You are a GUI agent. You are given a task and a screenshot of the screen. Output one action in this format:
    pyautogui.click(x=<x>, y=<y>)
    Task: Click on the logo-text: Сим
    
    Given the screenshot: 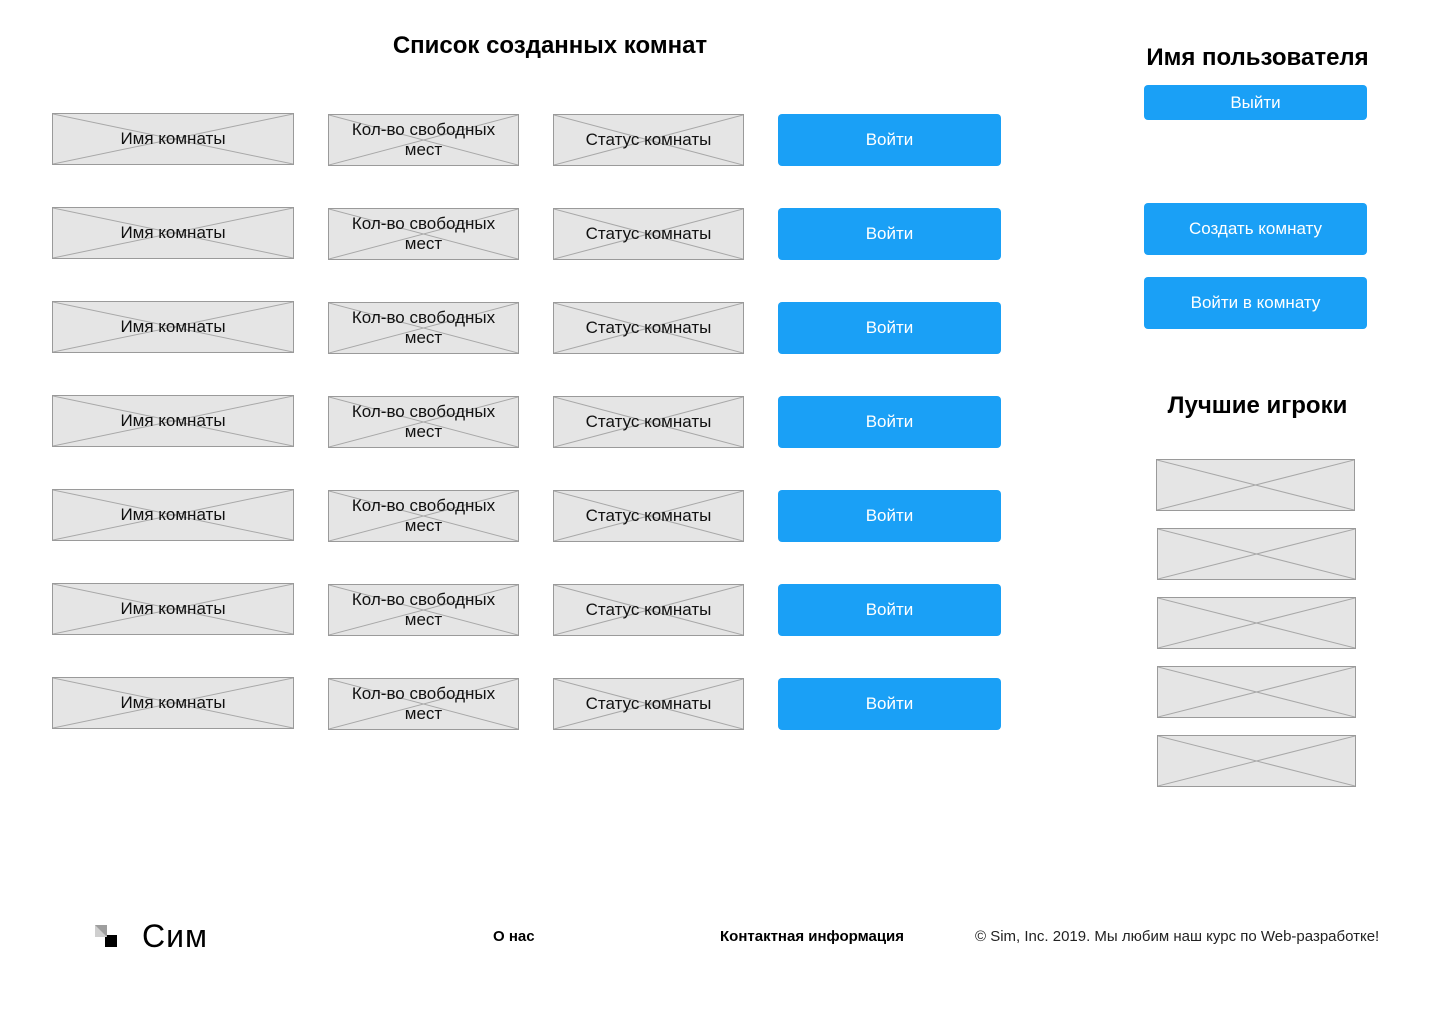 What is the action you would take?
    pyautogui.click(x=175, y=936)
    